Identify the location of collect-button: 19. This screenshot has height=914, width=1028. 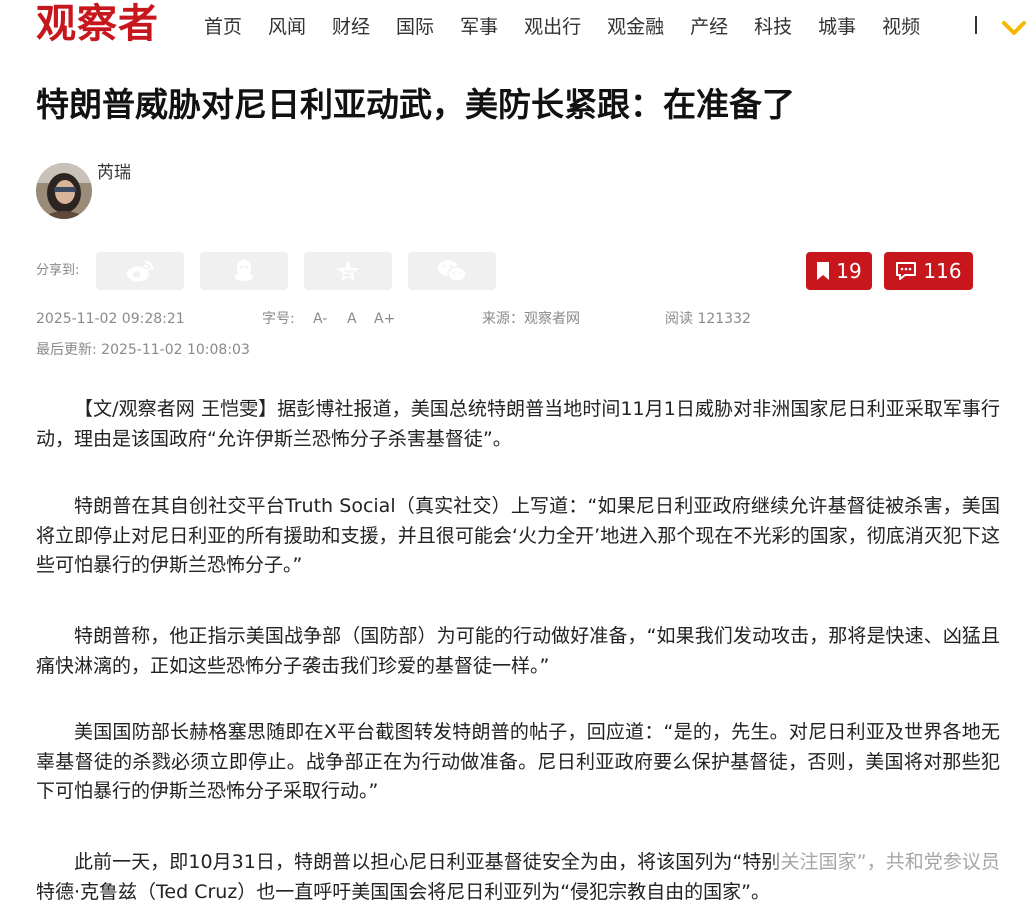
(839, 271).